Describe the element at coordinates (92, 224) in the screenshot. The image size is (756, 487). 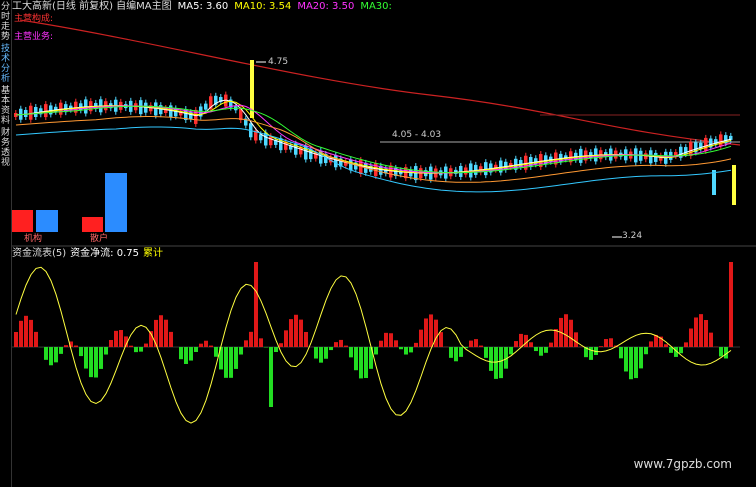
I see `retail-bar-red` at that location.